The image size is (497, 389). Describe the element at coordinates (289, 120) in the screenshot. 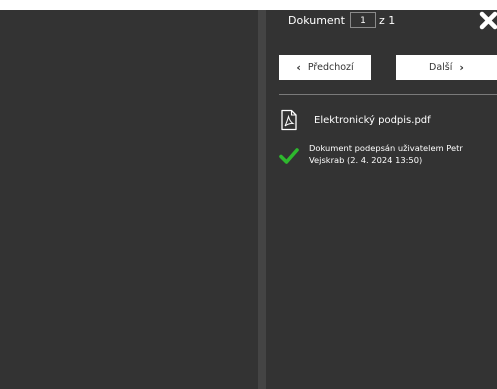

I see `pdf-file-icon` at that location.